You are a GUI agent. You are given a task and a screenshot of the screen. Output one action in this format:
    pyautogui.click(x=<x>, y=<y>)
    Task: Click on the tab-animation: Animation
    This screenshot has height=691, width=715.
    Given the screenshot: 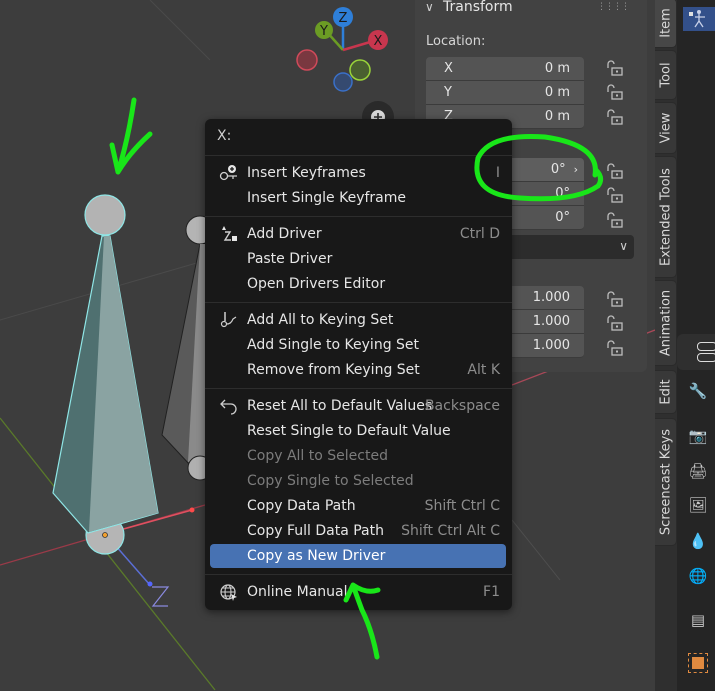 What is the action you would take?
    pyautogui.click(x=666, y=323)
    